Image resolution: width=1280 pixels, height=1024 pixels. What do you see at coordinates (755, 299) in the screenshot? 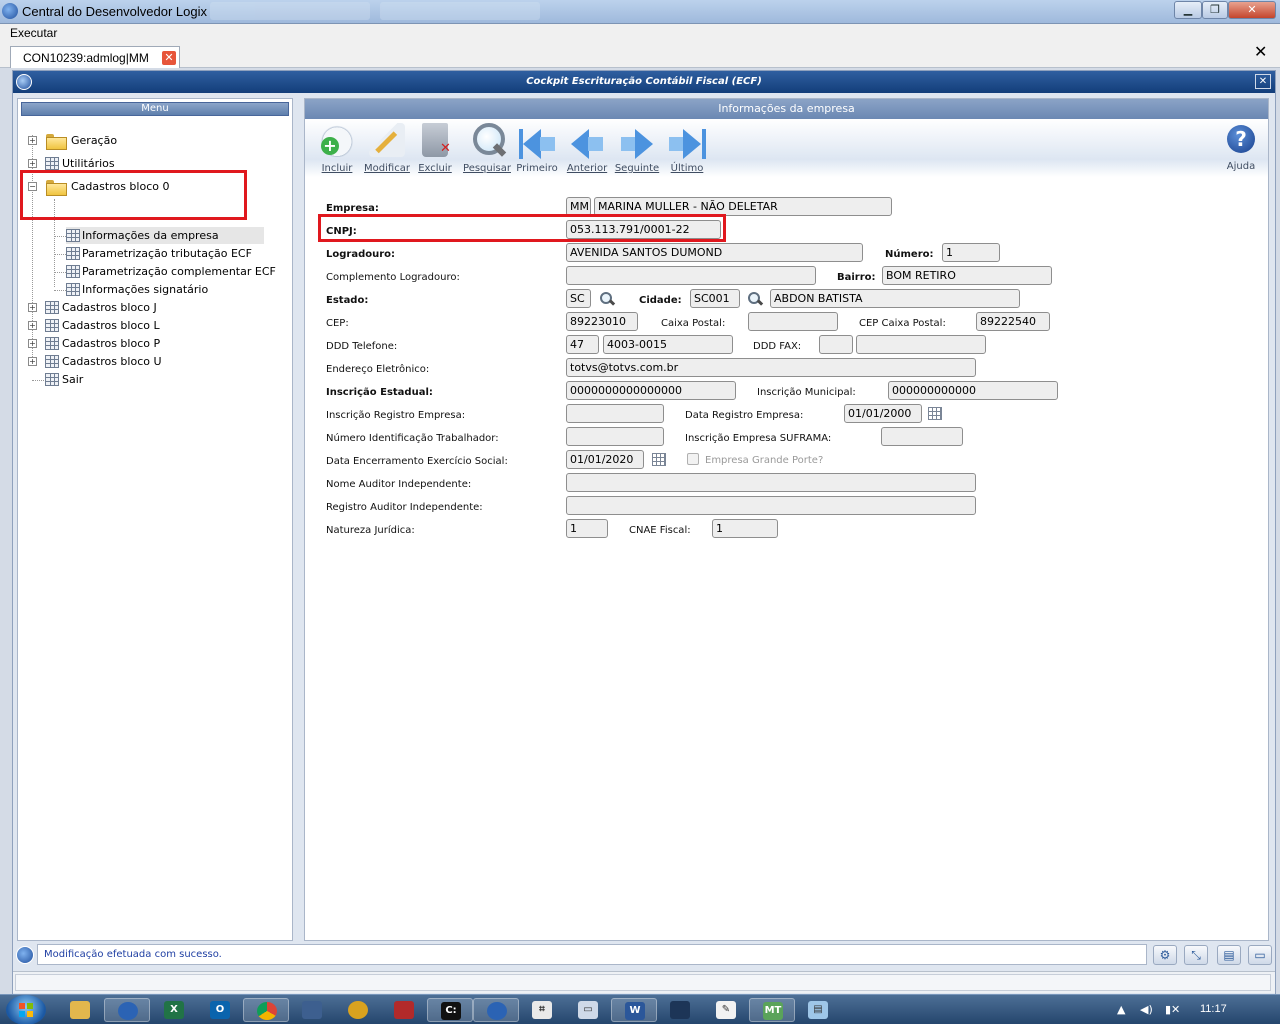
I see `cidade-search-icon` at bounding box center [755, 299].